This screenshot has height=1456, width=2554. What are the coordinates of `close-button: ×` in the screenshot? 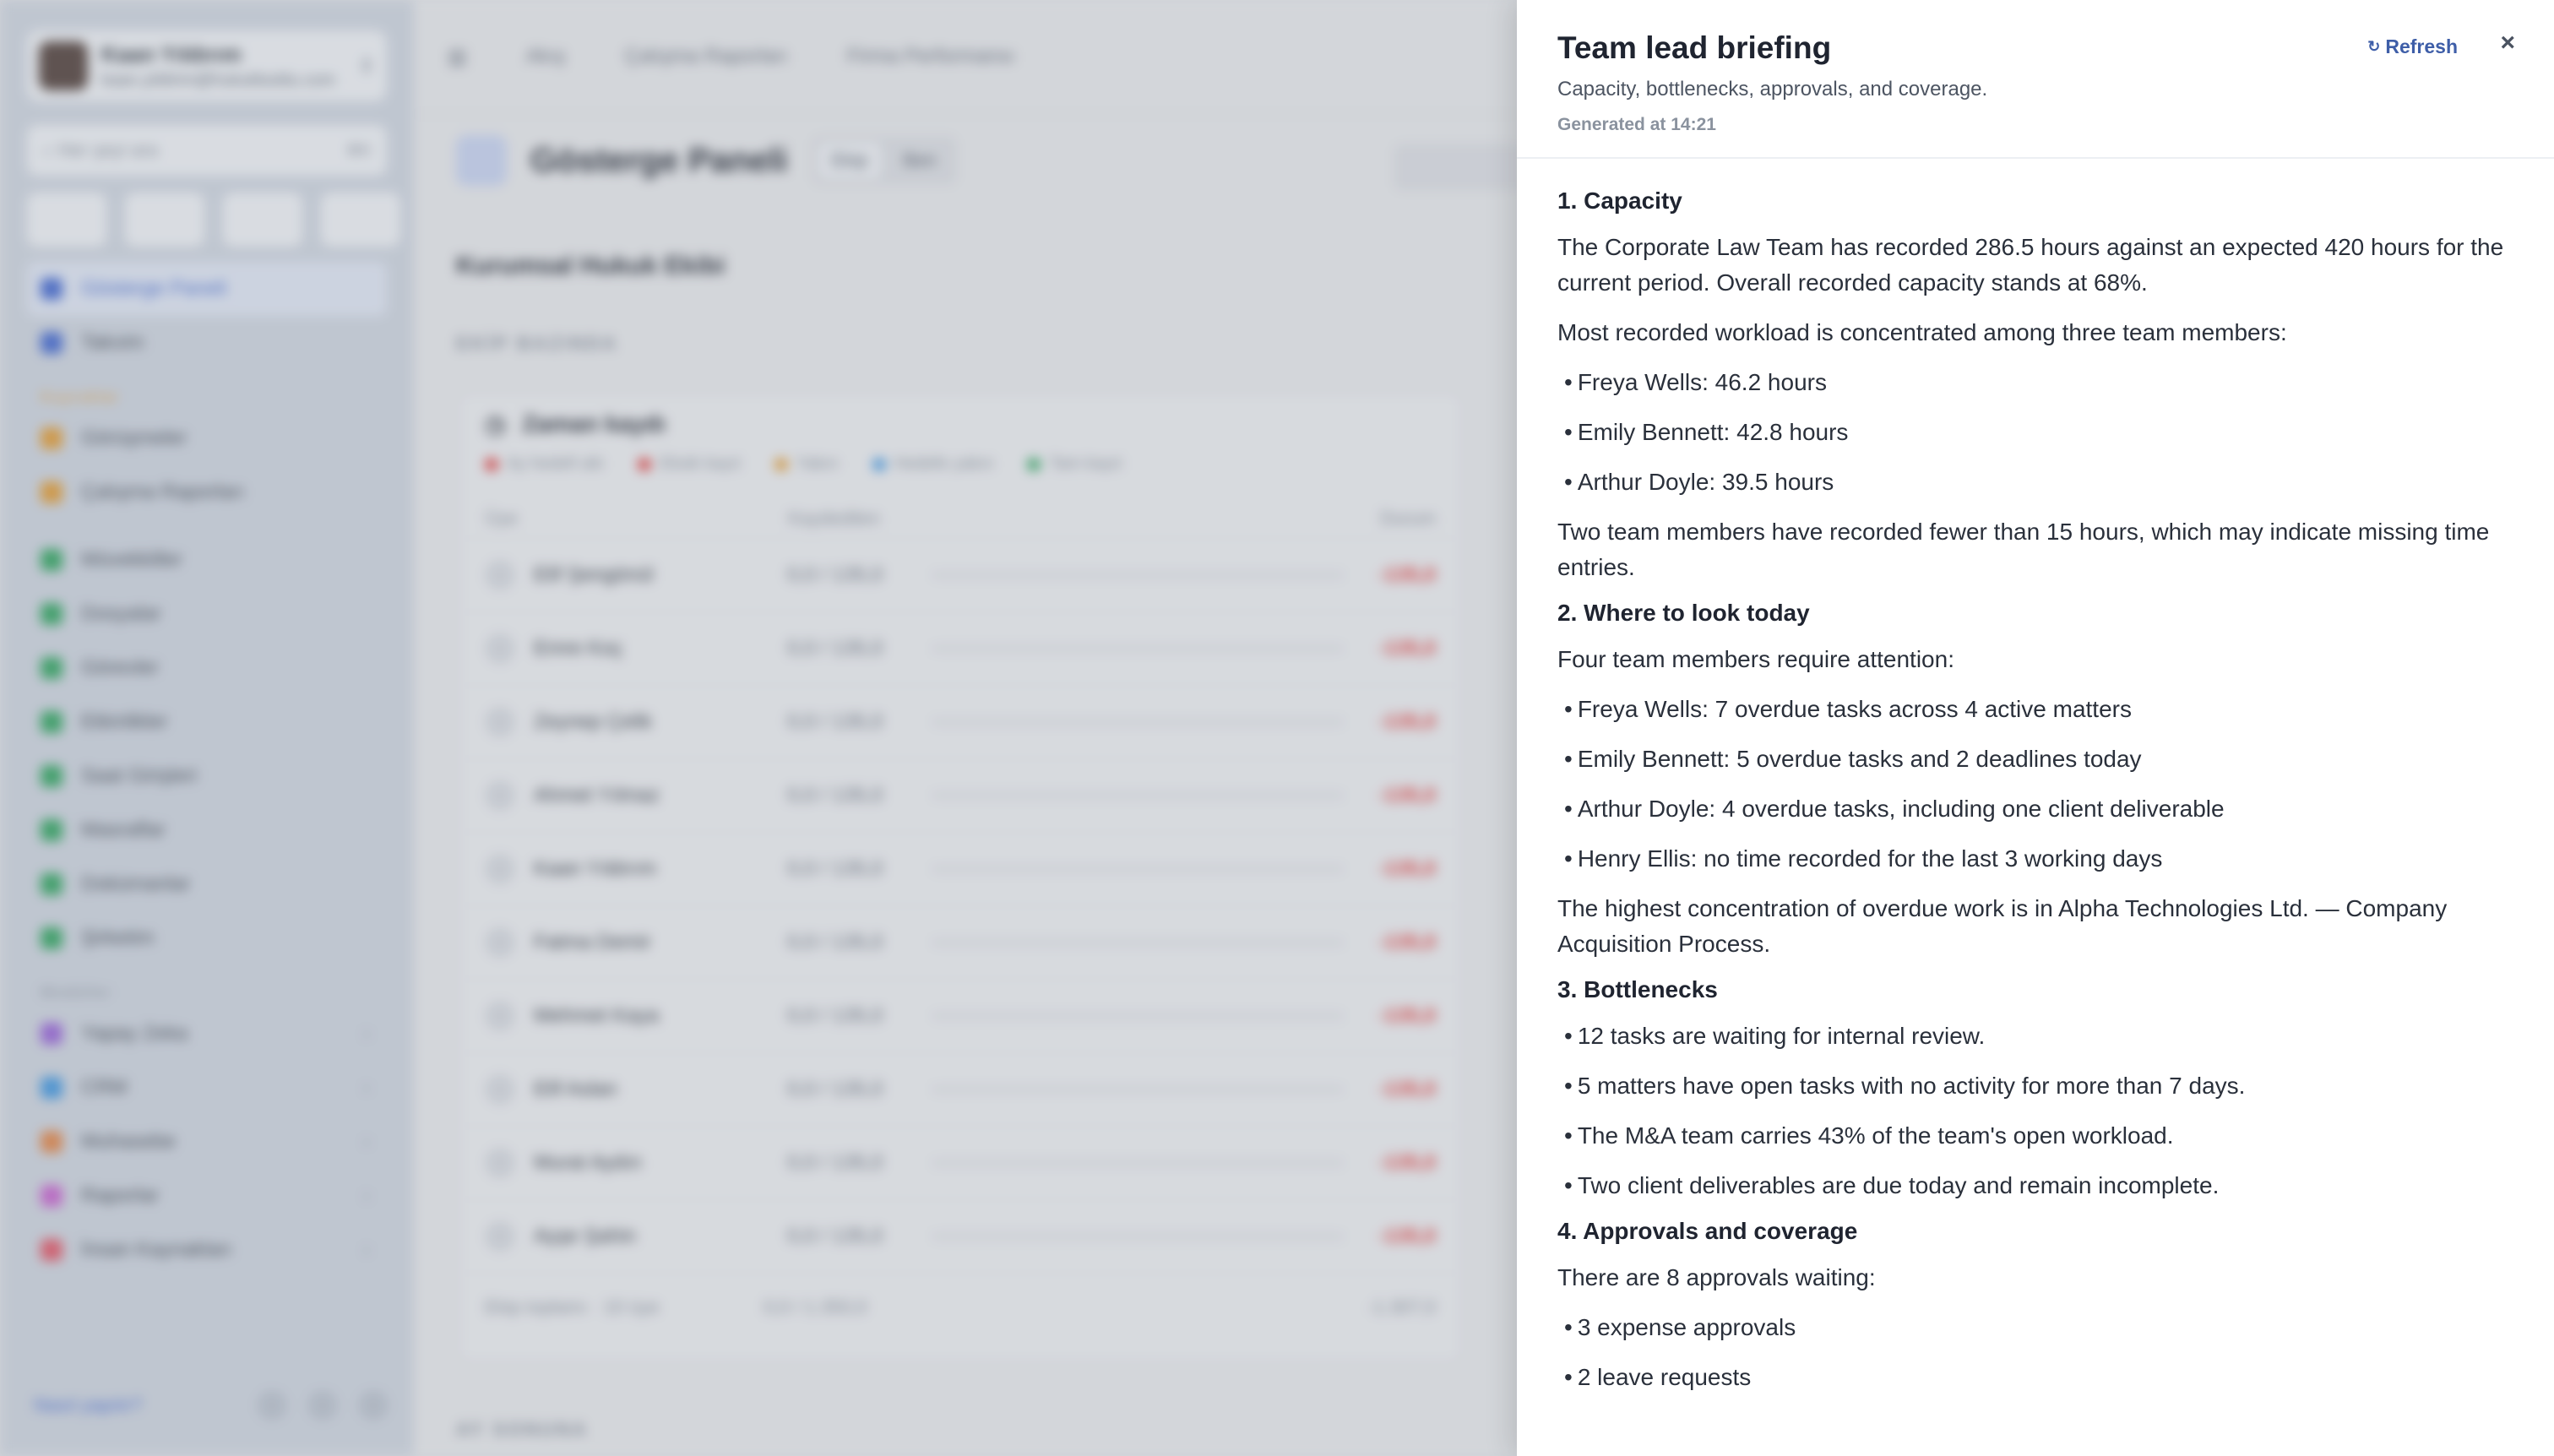 It's located at (2507, 43).